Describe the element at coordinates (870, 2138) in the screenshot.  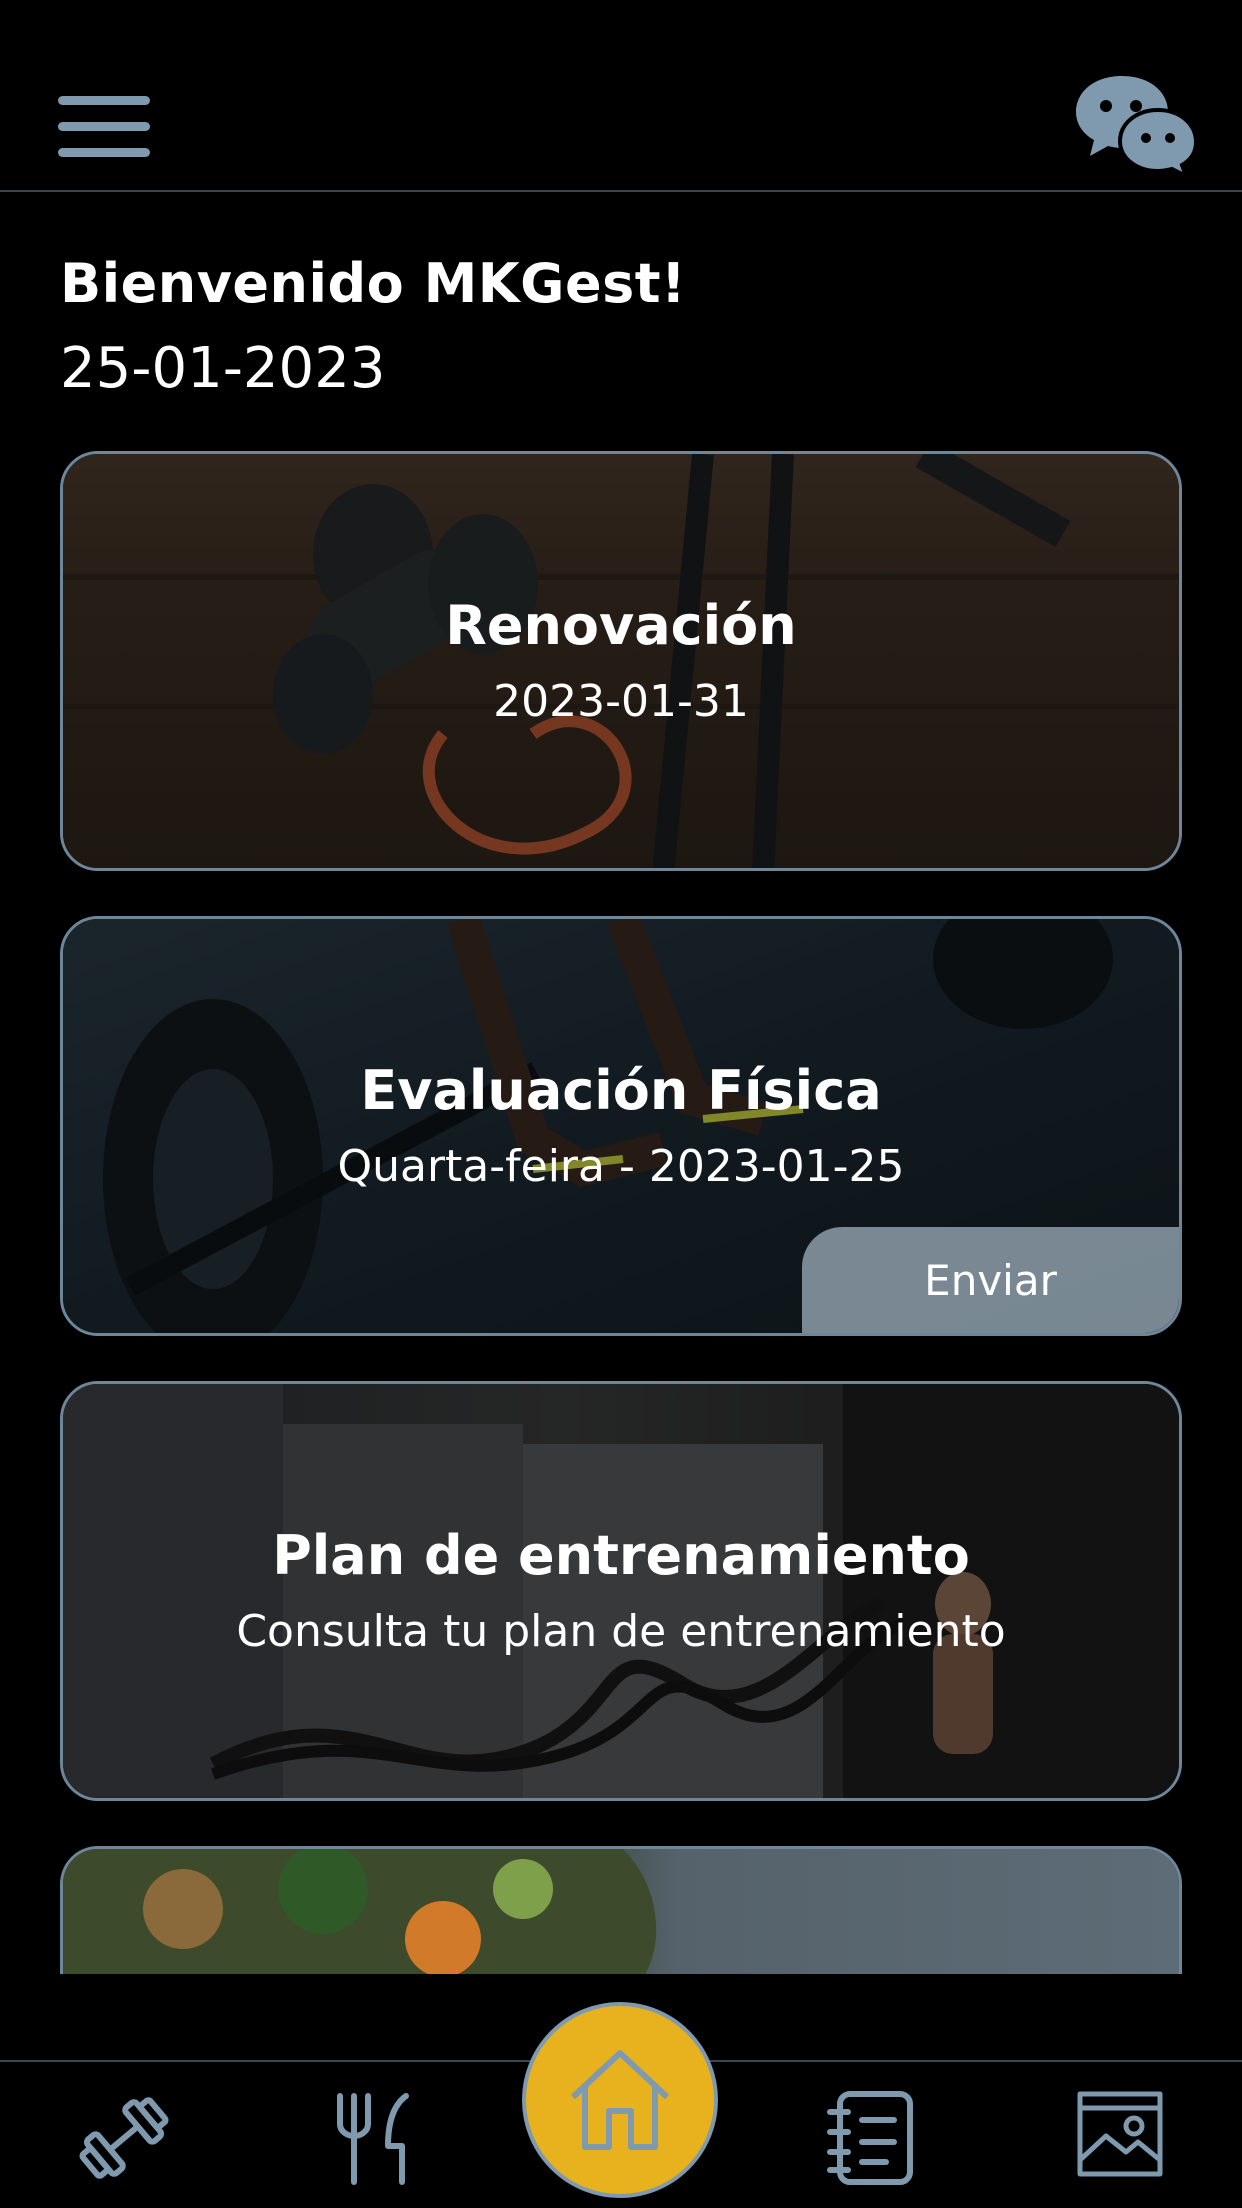
I see `notebook-icon` at that location.